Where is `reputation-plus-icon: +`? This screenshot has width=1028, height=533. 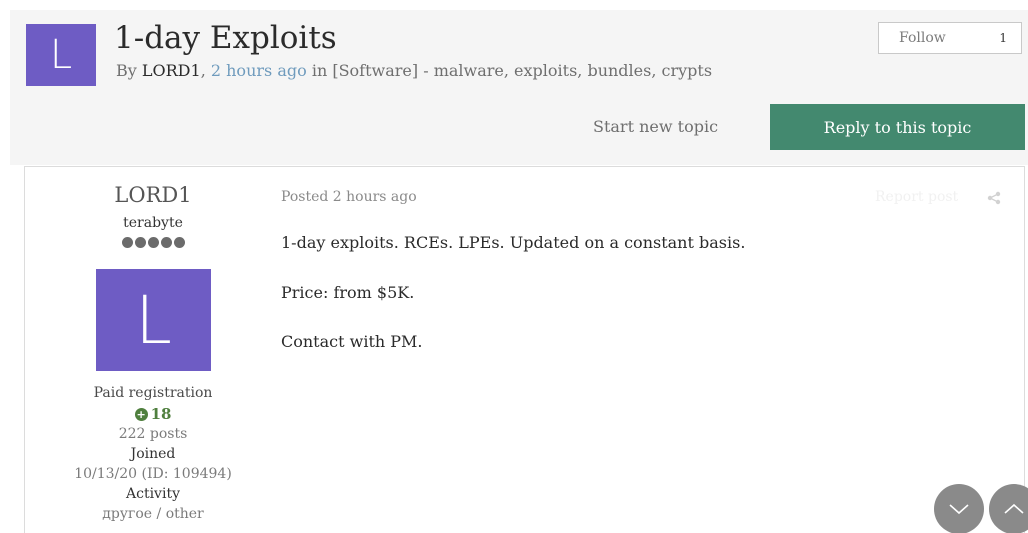
reputation-plus-icon: + is located at coordinates (141, 414).